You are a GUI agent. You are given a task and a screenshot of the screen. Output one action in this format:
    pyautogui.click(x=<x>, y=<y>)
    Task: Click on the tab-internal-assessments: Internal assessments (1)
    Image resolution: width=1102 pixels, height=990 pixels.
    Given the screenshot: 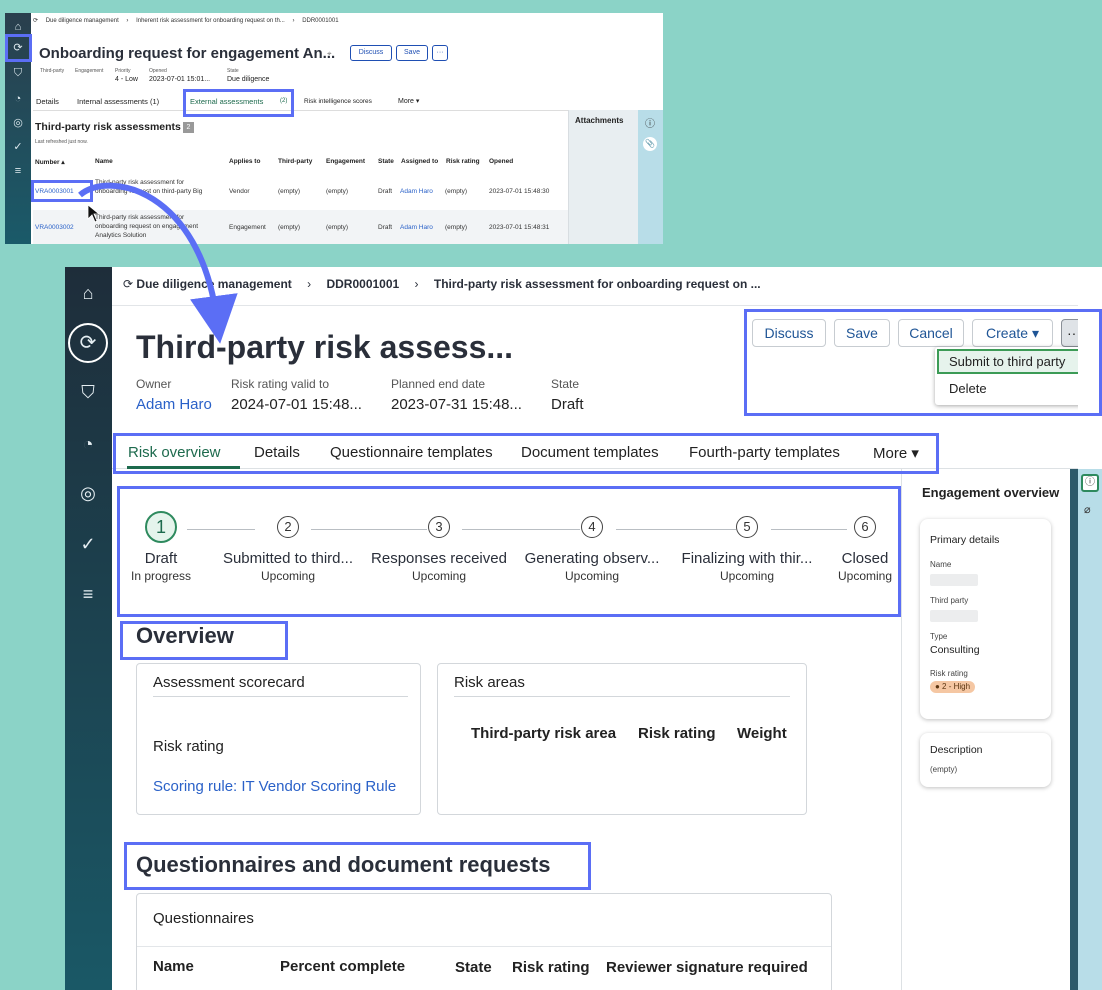 What is the action you would take?
    pyautogui.click(x=118, y=101)
    